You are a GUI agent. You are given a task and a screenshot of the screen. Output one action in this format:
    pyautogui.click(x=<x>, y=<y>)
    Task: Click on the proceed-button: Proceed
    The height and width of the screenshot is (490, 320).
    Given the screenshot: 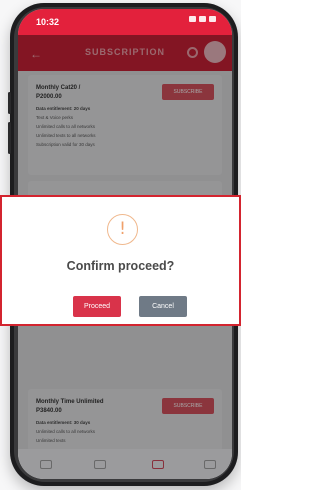 What is the action you would take?
    pyautogui.click(x=97, y=306)
    